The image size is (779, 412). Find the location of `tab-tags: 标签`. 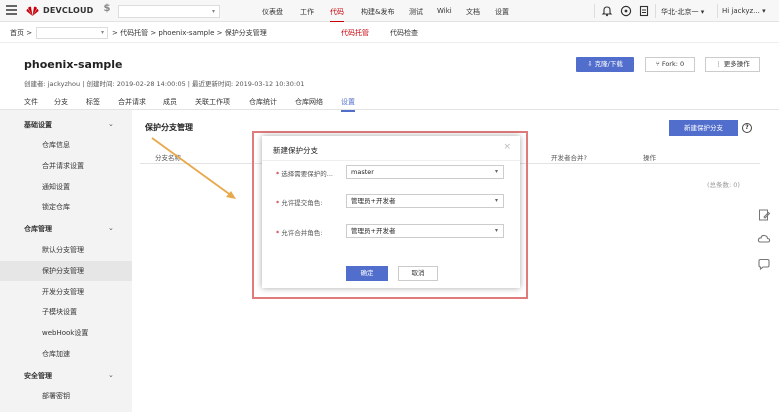

tab-tags: 标签 is located at coordinates (93, 102).